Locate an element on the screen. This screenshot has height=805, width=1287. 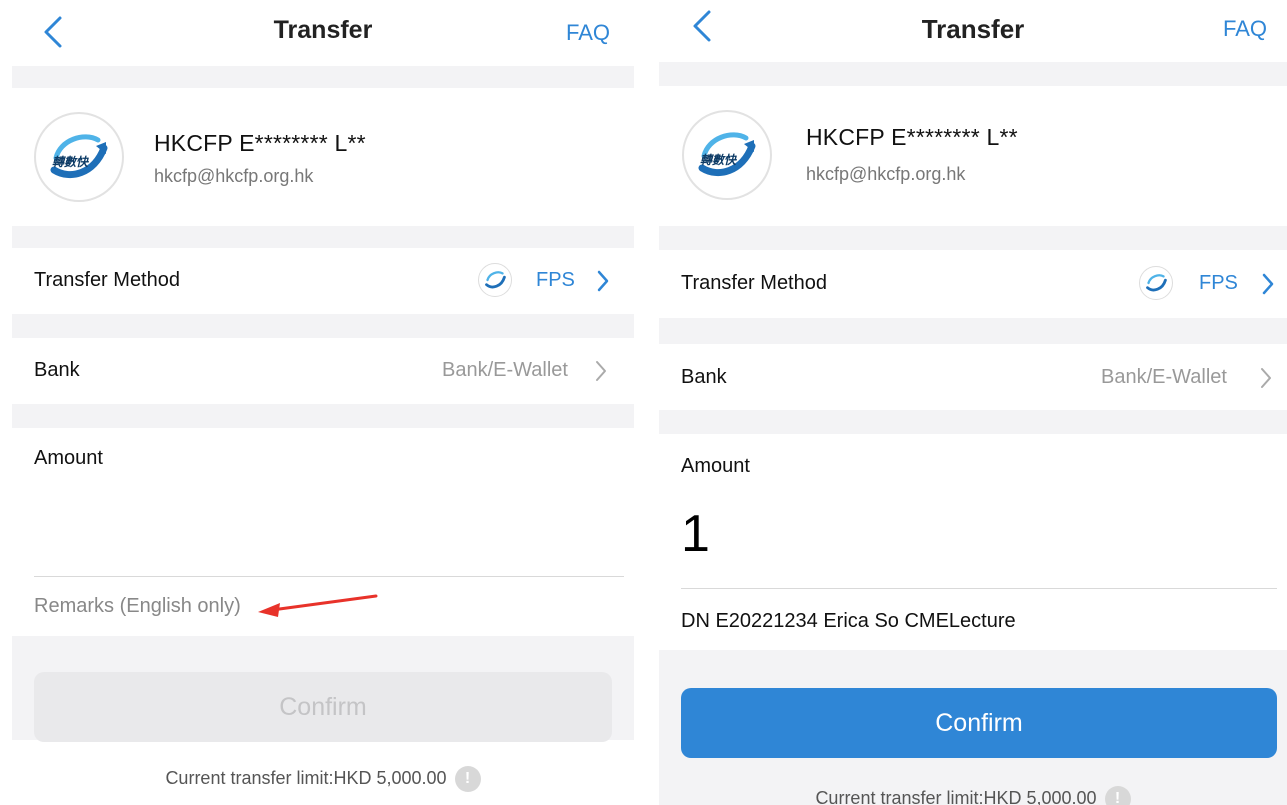
remarks-input: Remarks (English only) is located at coordinates (137, 606).